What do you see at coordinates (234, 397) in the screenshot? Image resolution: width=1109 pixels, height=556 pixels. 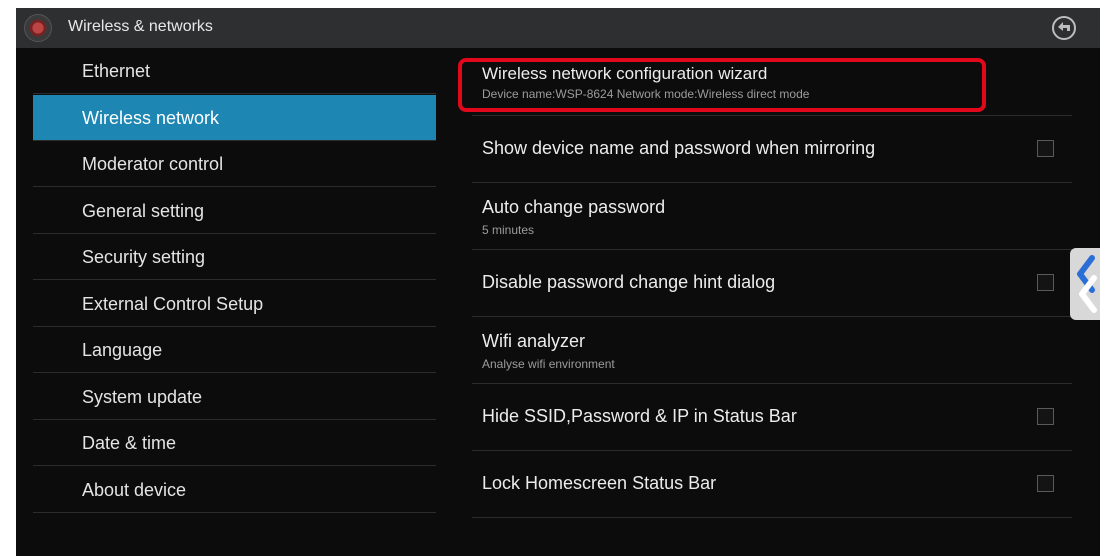 I see `sidebar-item-system-update: System update` at bounding box center [234, 397].